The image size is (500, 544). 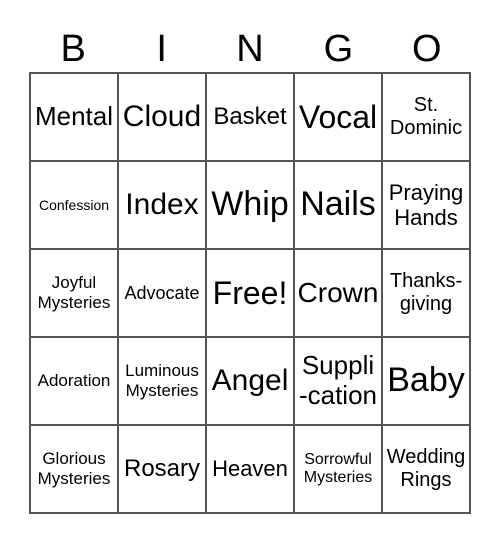 I want to click on header-letter-o: O, so click(x=427, y=49).